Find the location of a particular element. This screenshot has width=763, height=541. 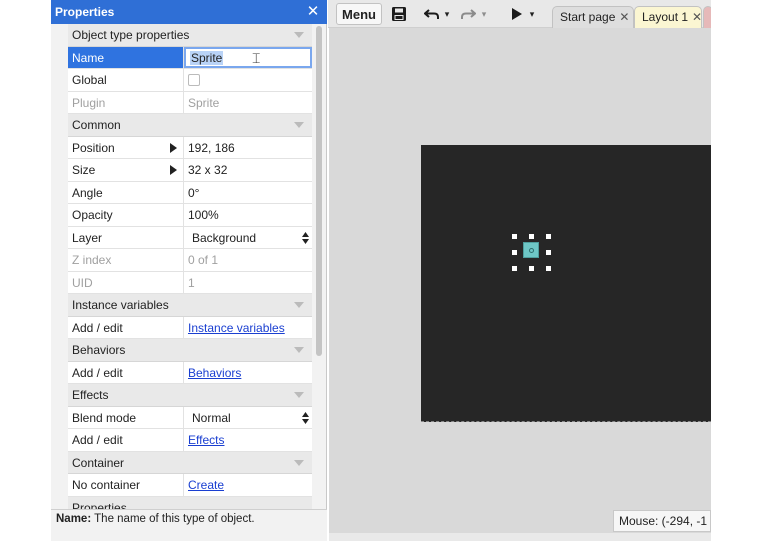

sprite-instance is located at coordinates (531, 250).